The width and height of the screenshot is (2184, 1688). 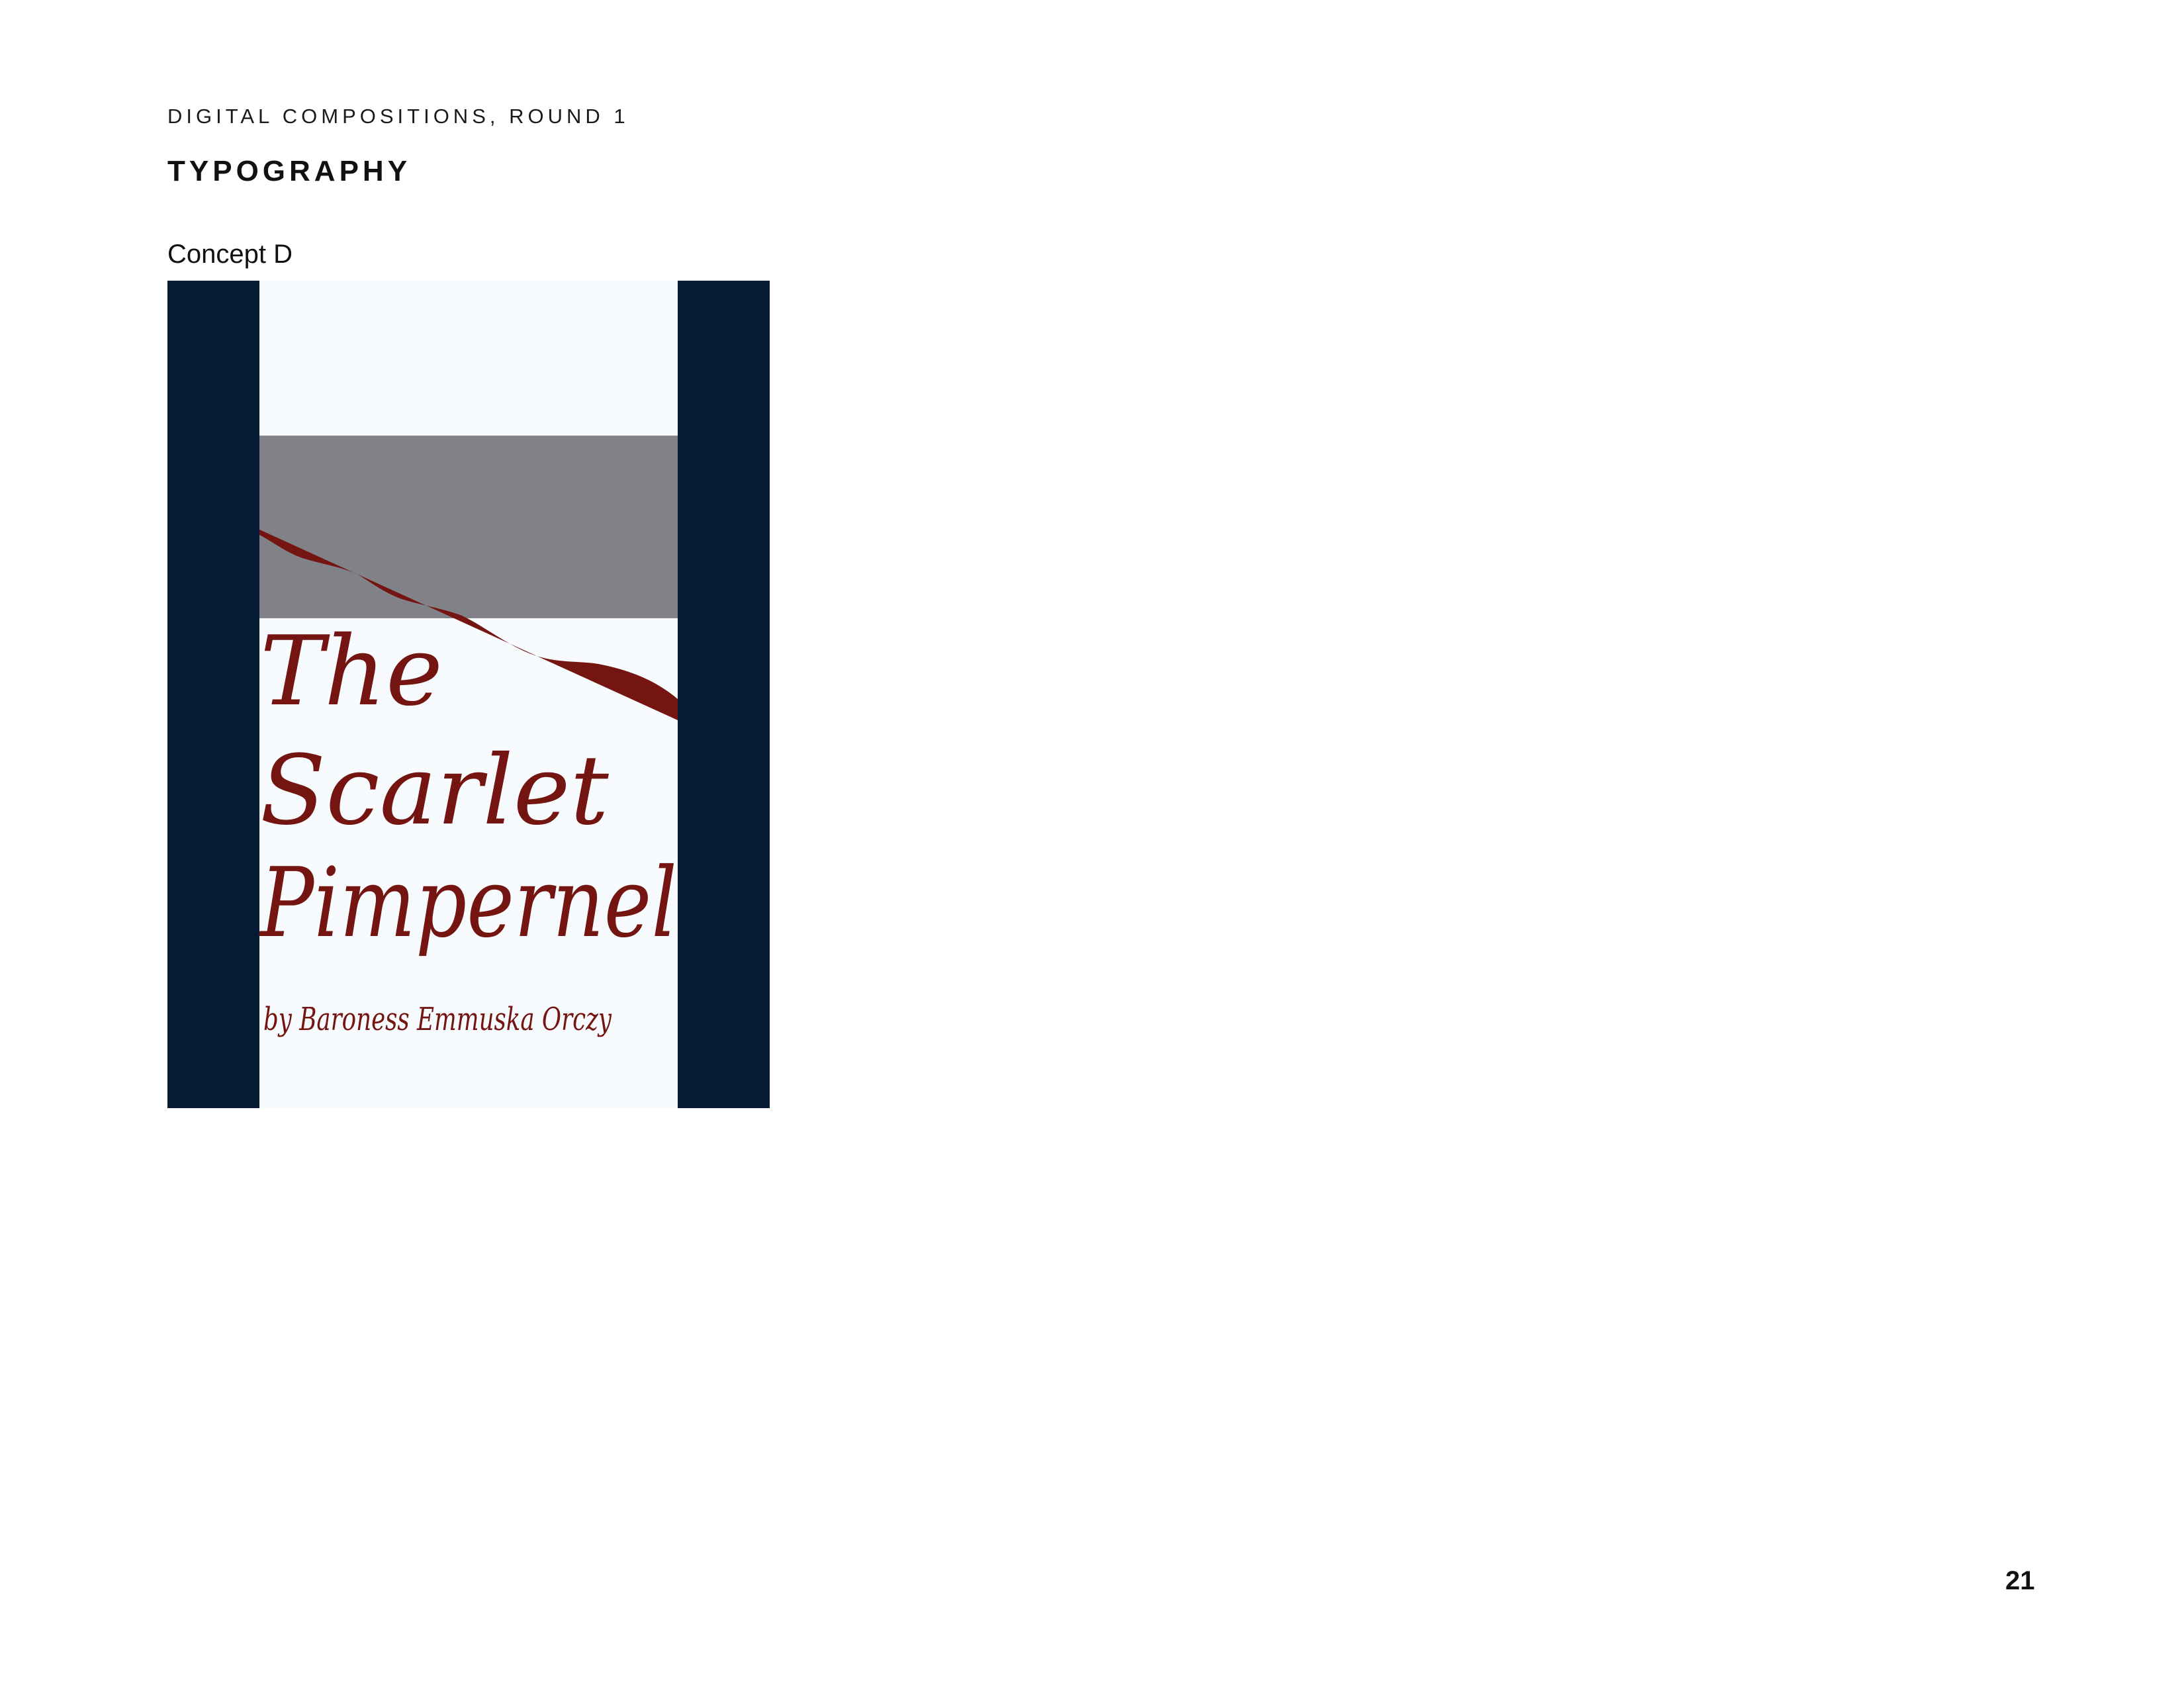 What do you see at coordinates (289, 171) in the screenshot?
I see `section-title: TYPOGRAPHY` at bounding box center [289, 171].